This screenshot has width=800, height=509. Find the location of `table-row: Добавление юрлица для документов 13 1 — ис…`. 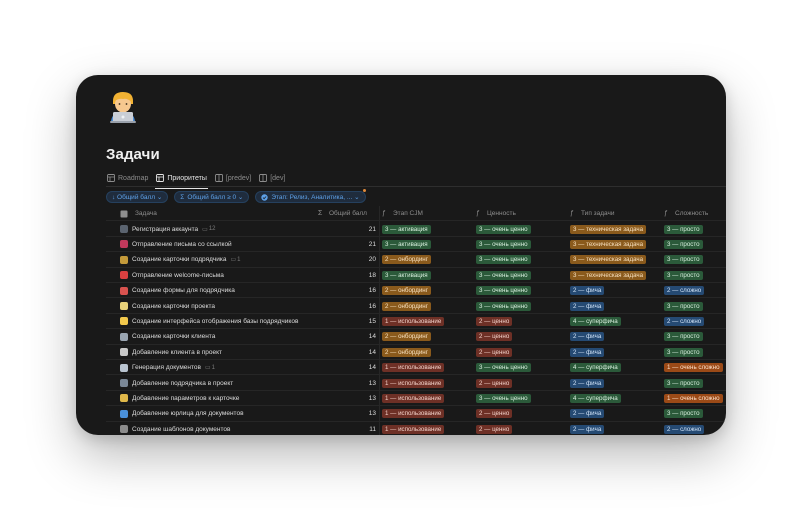

table-row: Добавление юрлица для документов 13 1 — ис… is located at coordinates (401, 414).